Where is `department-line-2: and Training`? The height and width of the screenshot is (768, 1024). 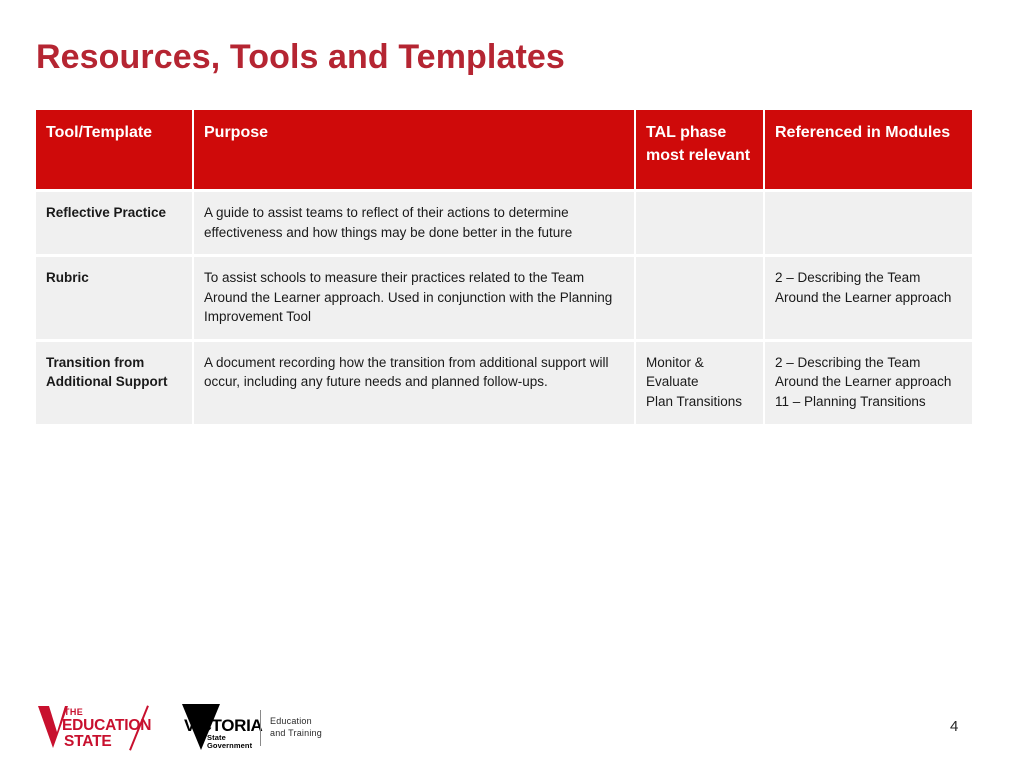
department-line-2: and Training is located at coordinates (296, 733).